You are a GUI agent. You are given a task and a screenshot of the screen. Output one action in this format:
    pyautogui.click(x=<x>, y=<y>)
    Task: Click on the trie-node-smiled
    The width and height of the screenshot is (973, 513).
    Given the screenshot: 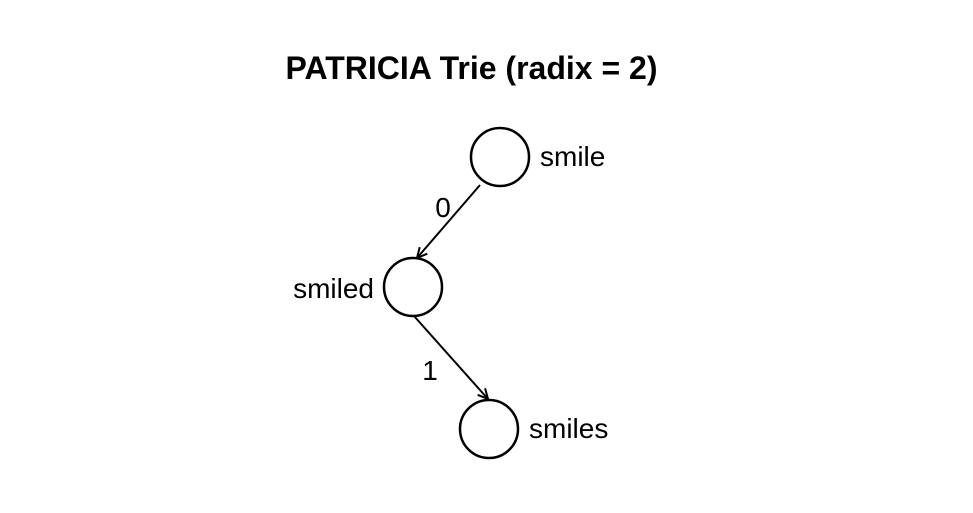 What is the action you would take?
    pyautogui.click(x=413, y=287)
    